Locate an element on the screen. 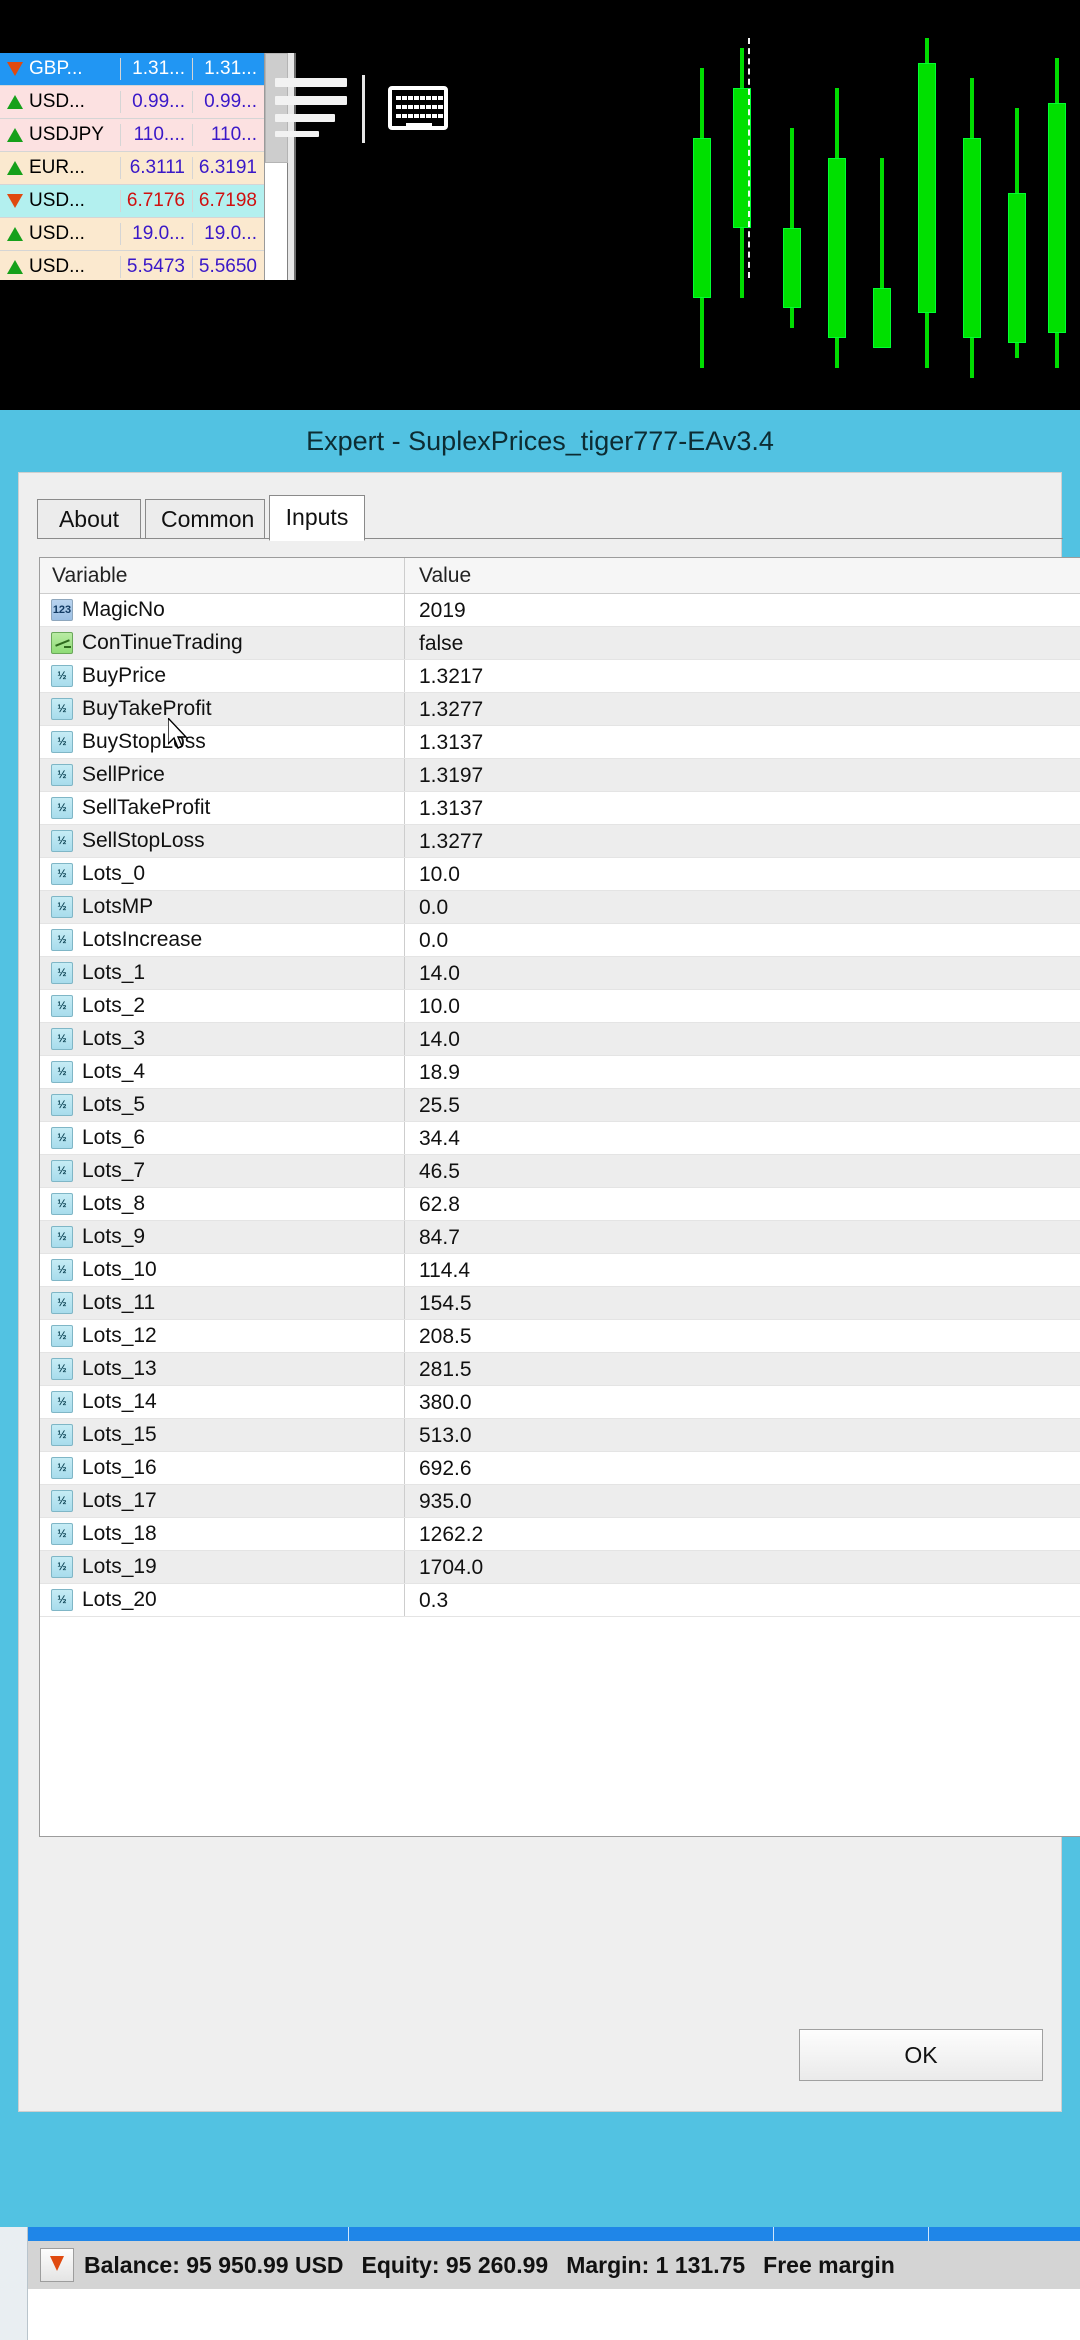 This screenshot has width=1080, height=2340. value-cell: 2019 is located at coordinates (742, 610).